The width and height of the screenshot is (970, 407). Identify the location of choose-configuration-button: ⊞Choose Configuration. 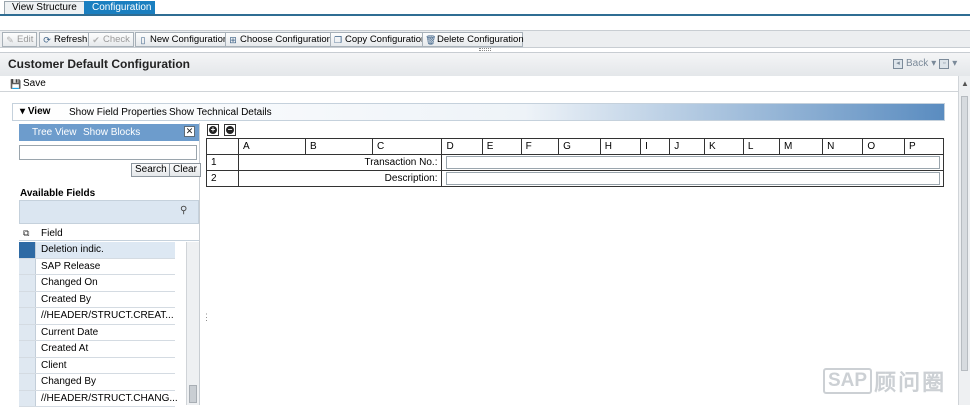
(280, 39).